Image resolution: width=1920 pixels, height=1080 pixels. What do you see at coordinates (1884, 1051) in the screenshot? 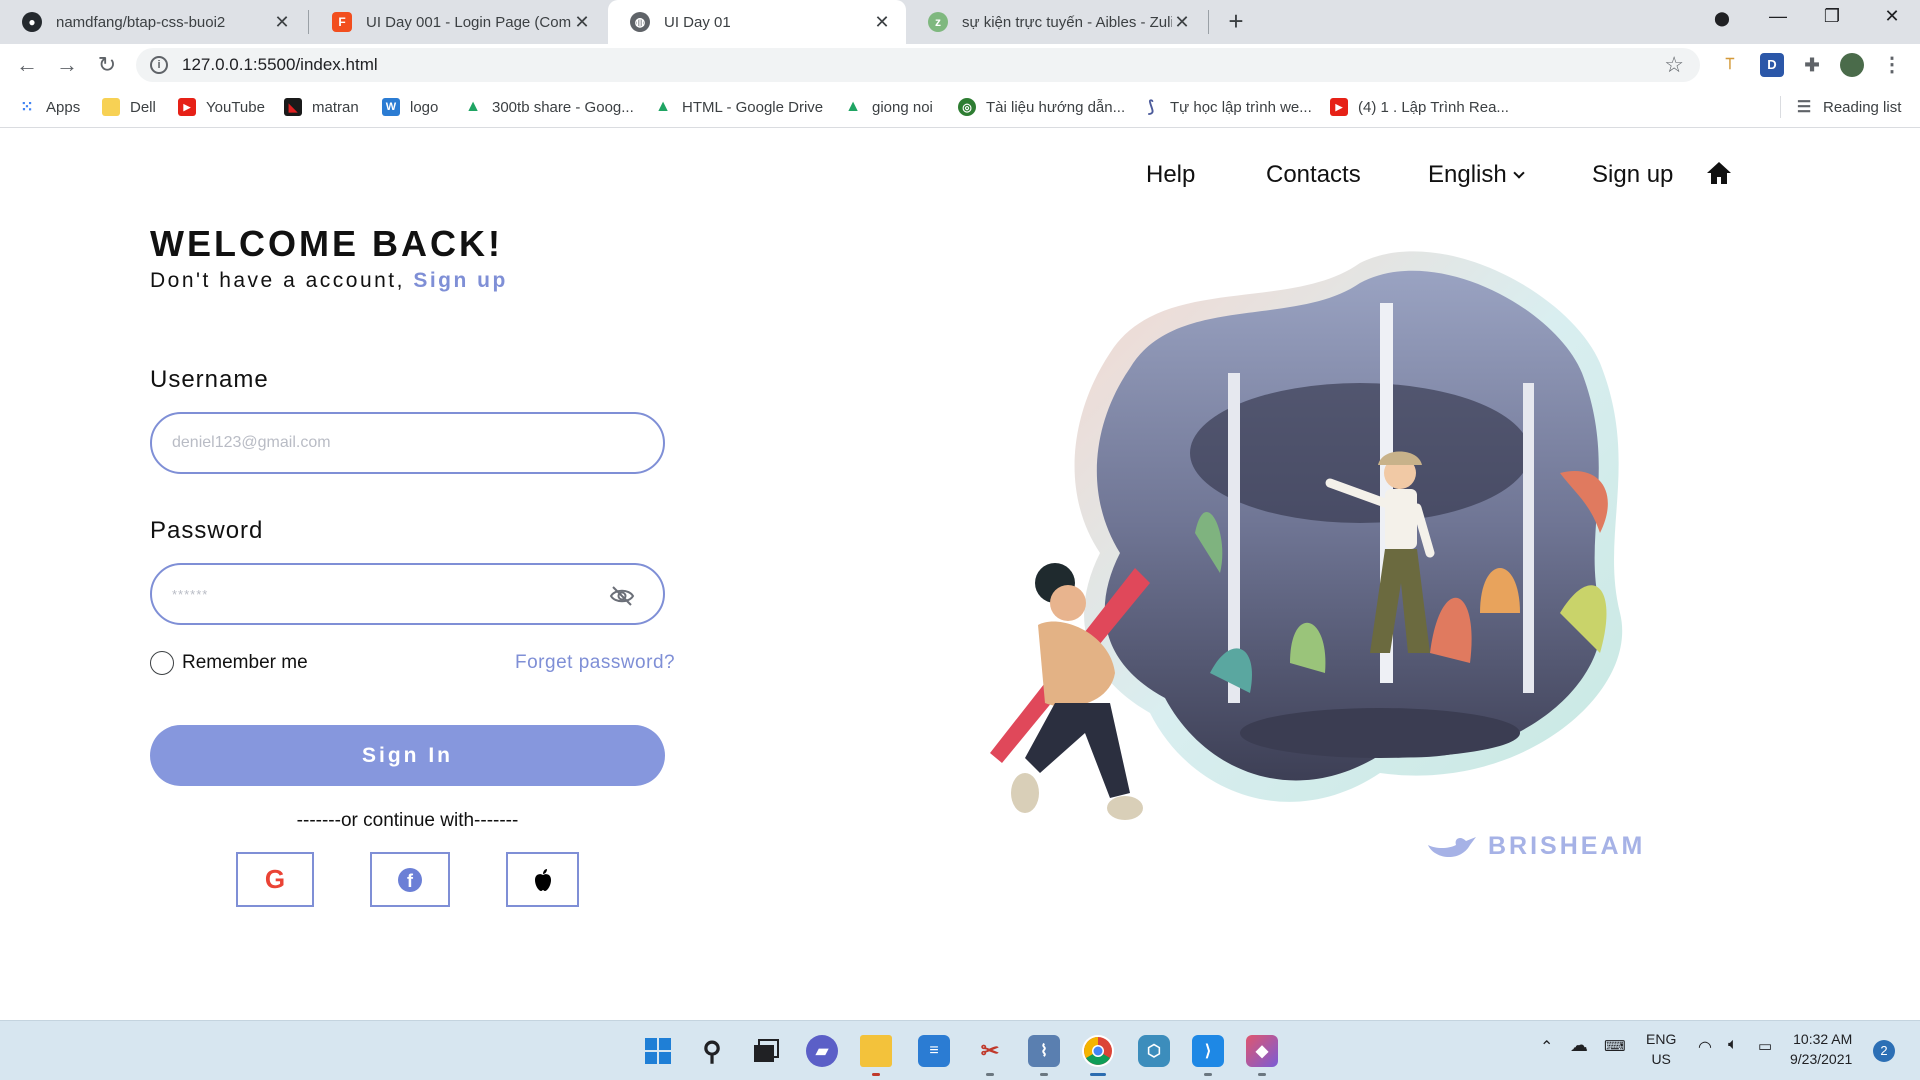
I see `notification-badge: 2` at bounding box center [1884, 1051].